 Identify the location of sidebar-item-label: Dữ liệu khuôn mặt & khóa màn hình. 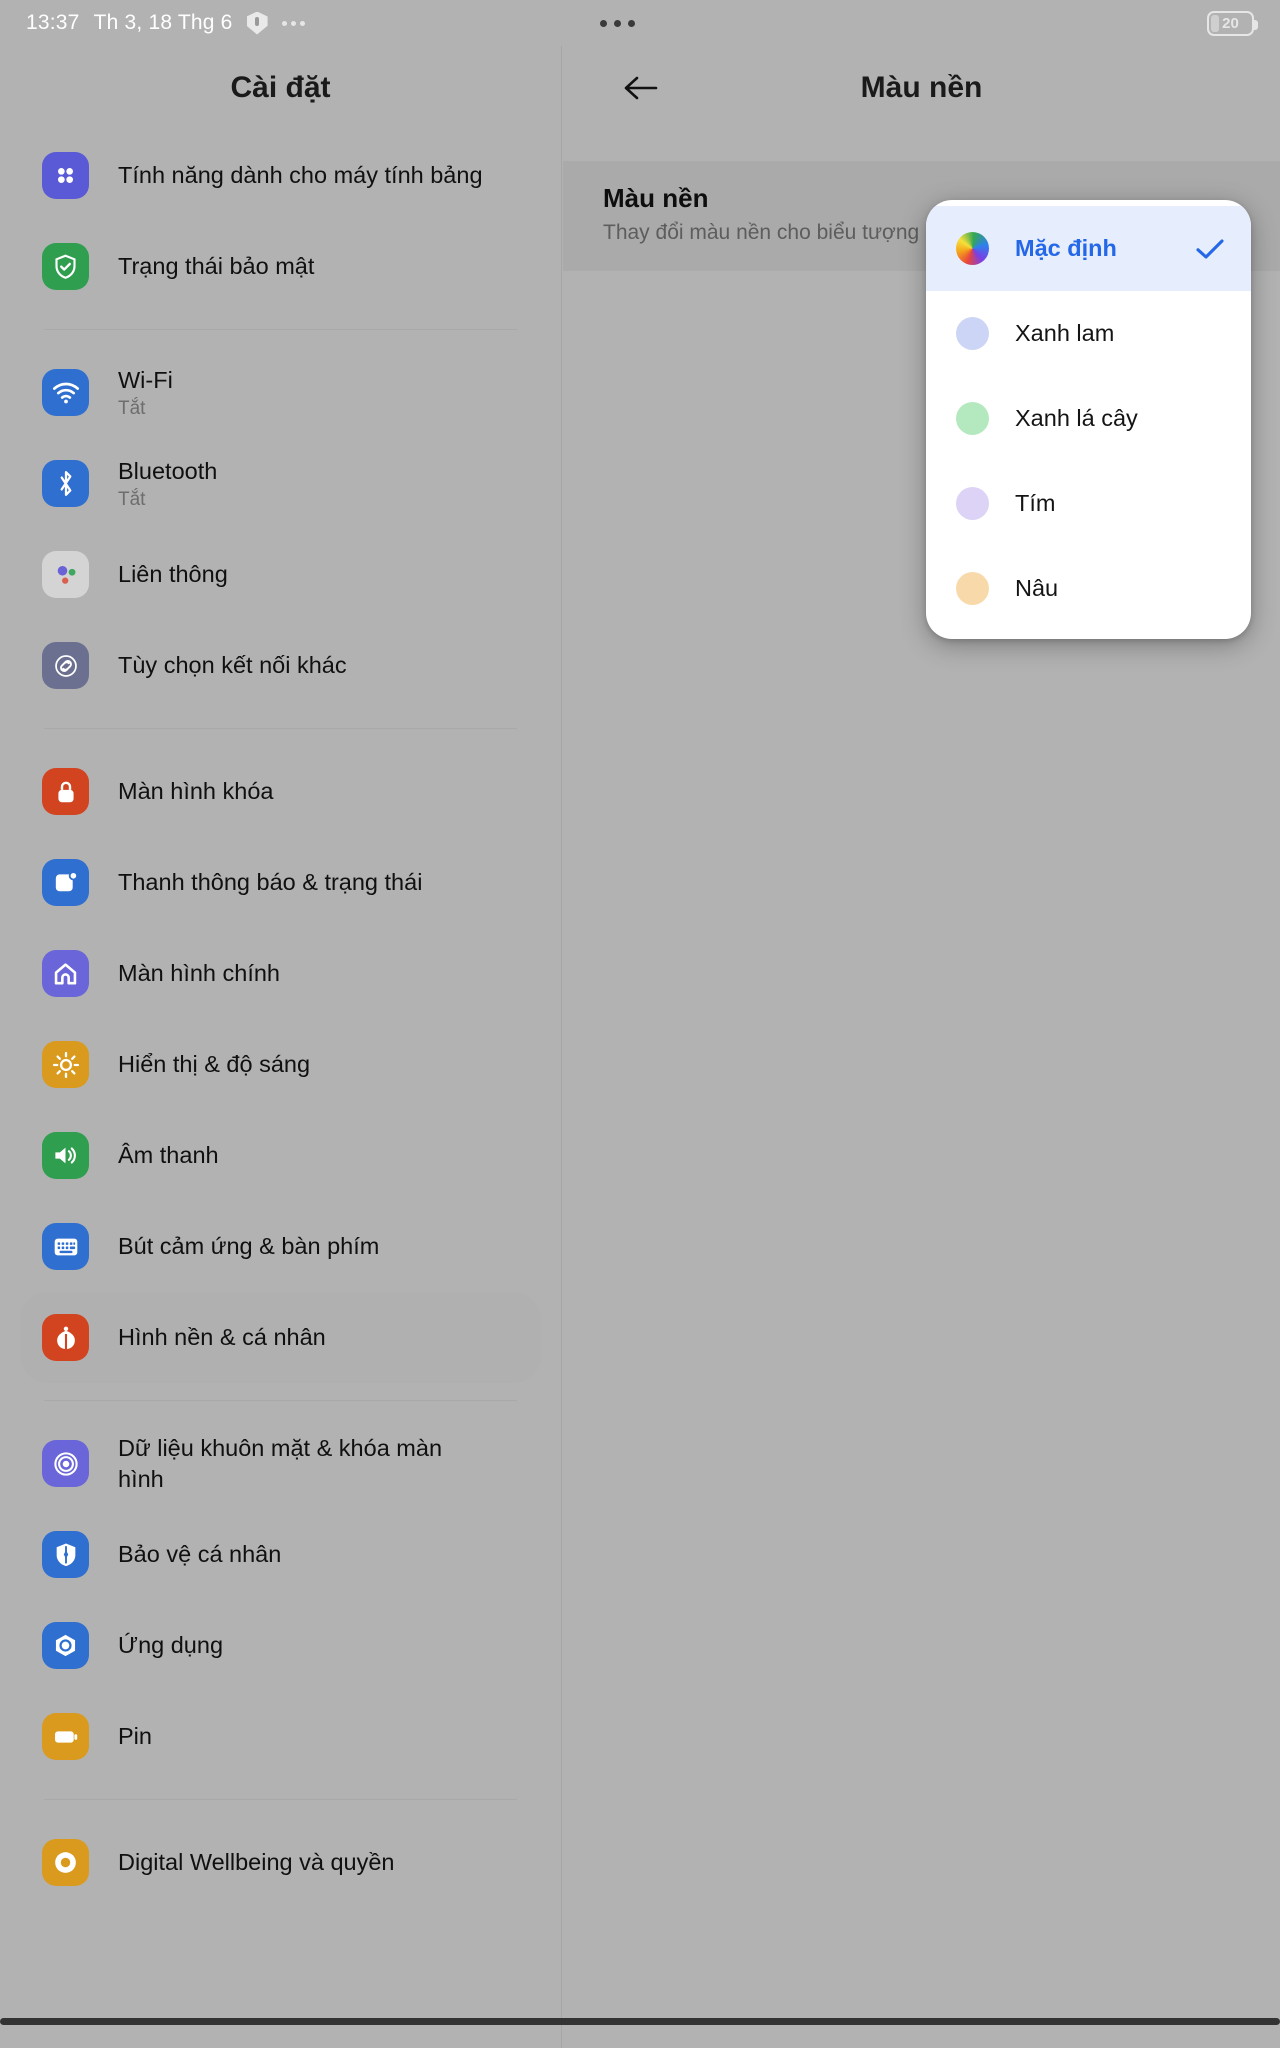
(280, 1463).